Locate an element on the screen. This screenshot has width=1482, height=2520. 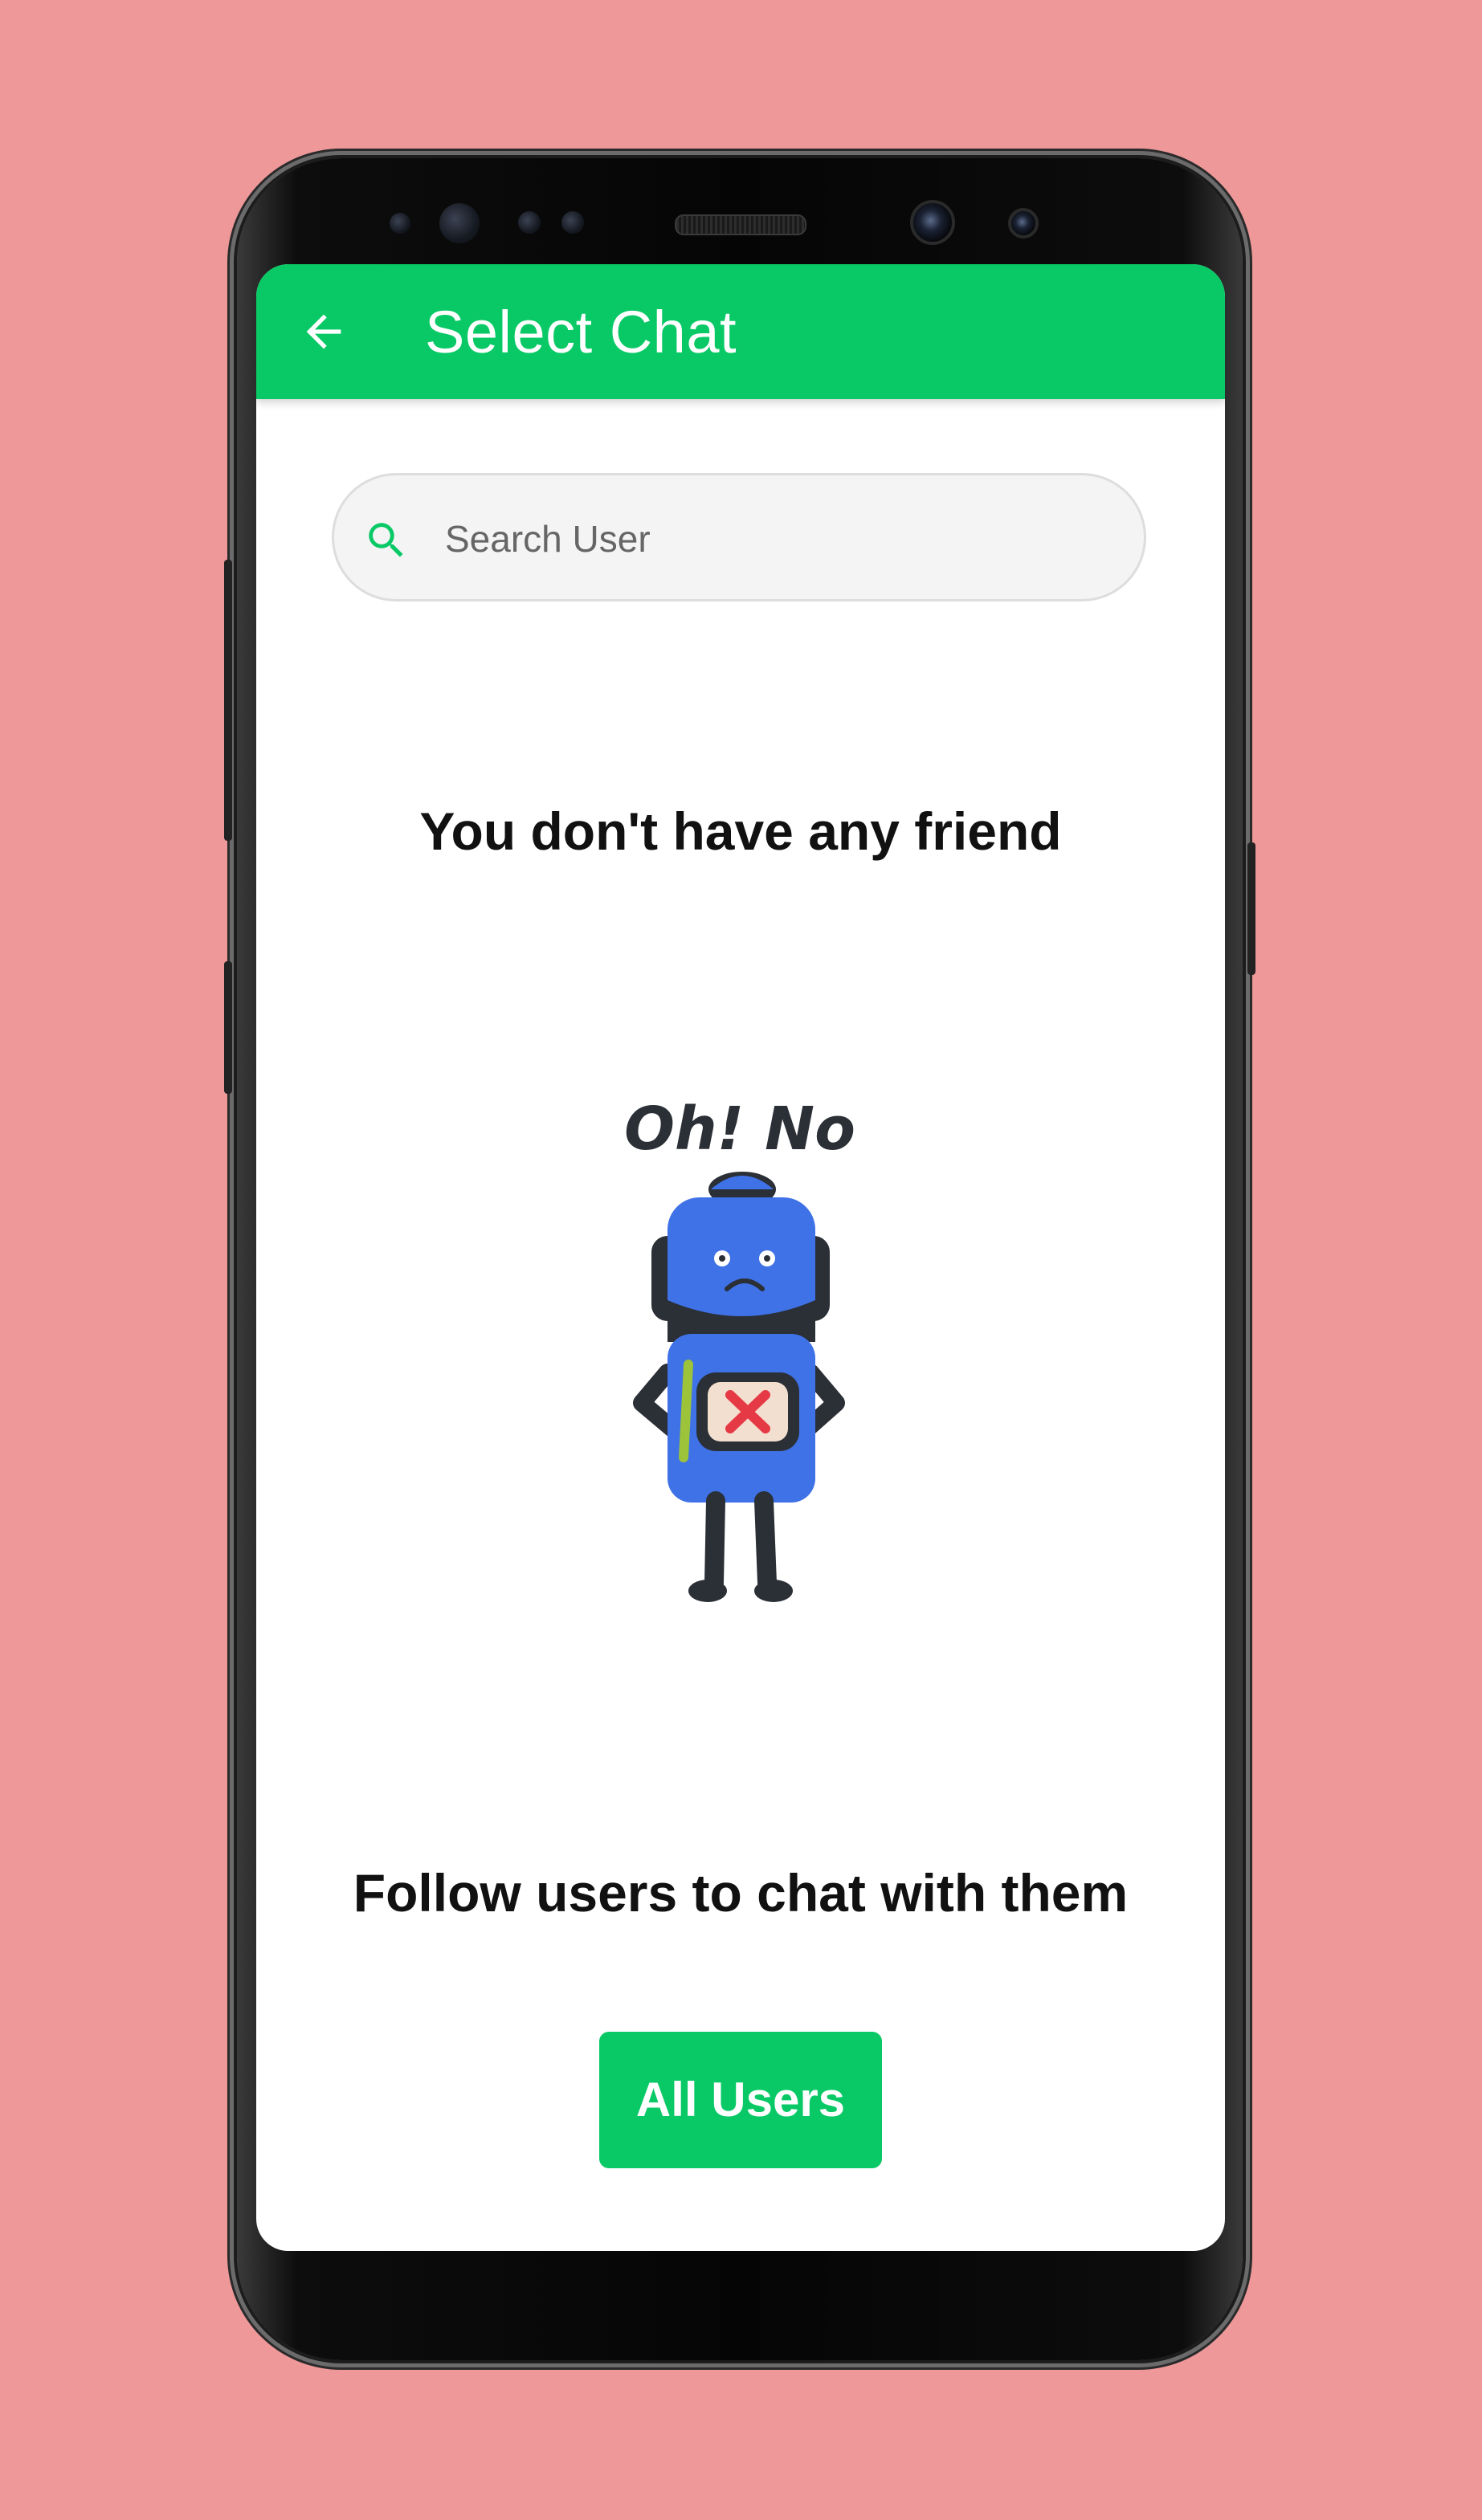
empty-state-title: You don't have any friend is located at coordinates (740, 831).